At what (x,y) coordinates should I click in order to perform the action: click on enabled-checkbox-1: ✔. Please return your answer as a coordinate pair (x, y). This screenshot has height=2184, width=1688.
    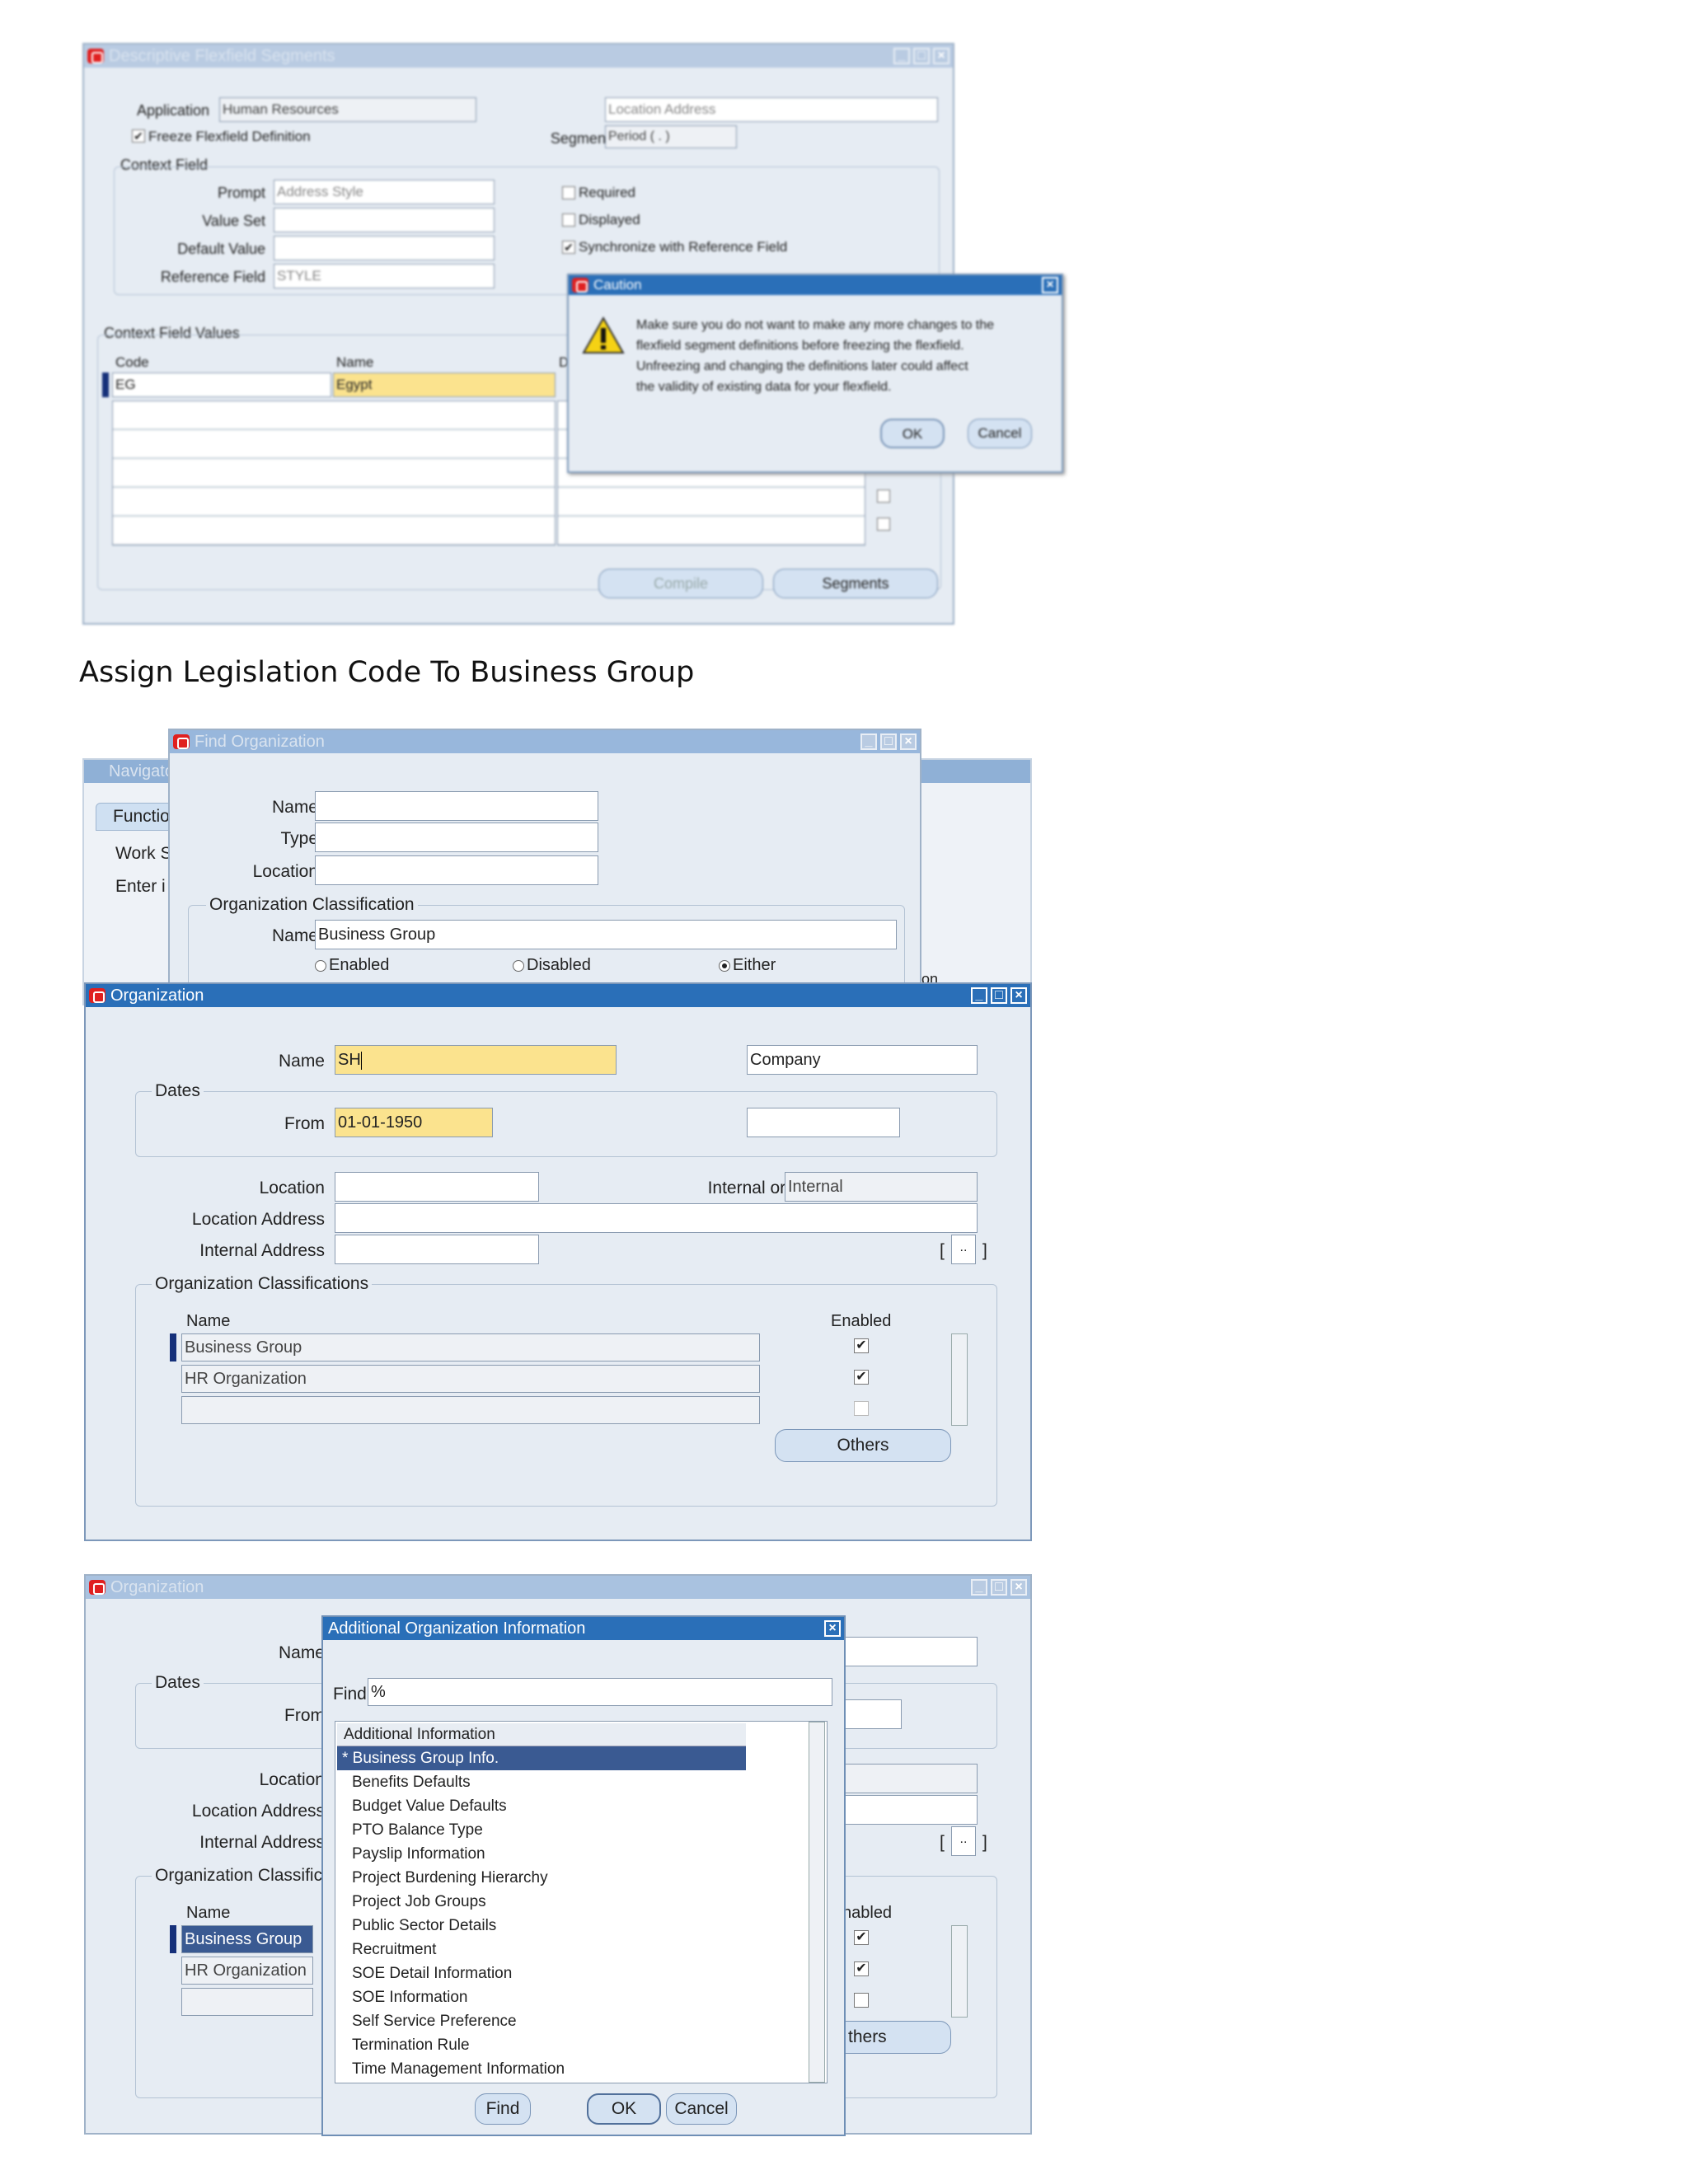
    Looking at the image, I should click on (861, 1345).